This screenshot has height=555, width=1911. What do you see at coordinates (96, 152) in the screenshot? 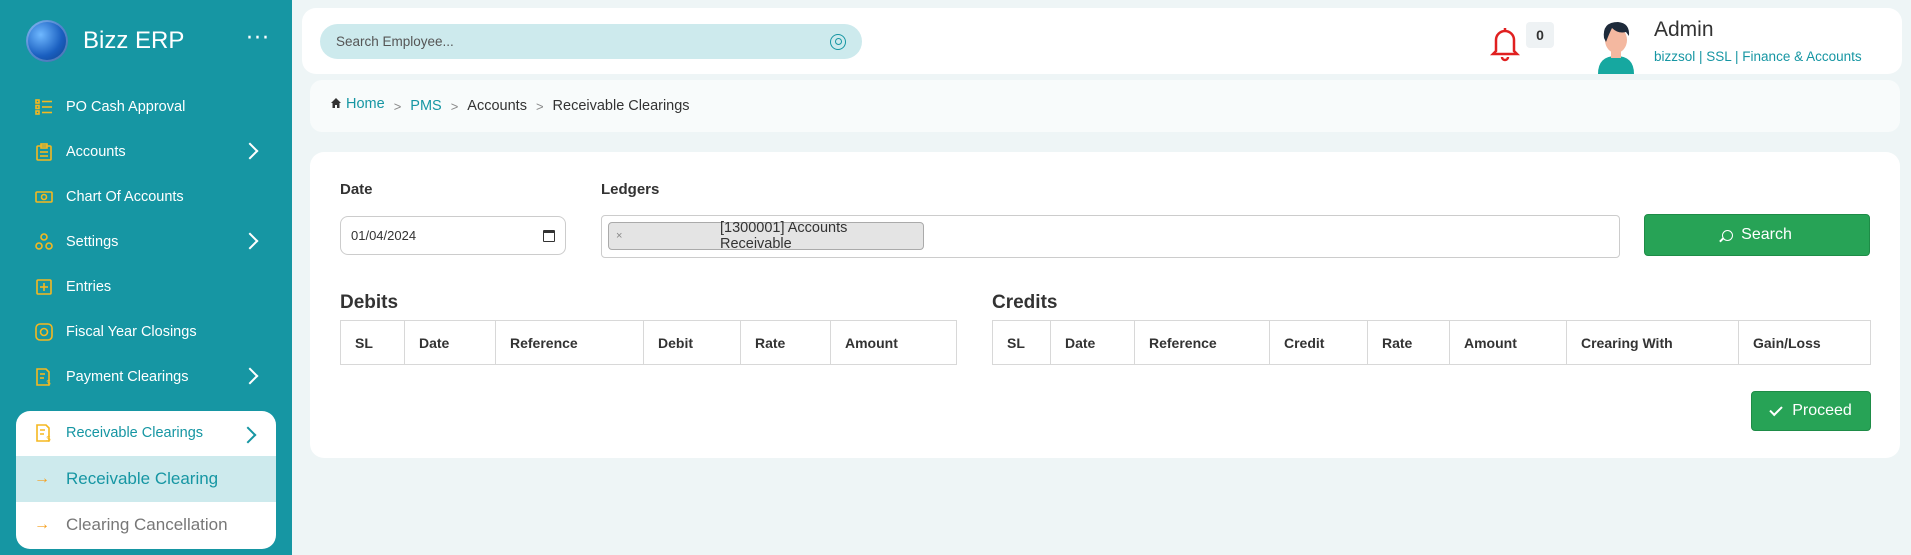
I see `sidebar-item-label: Accounts` at bounding box center [96, 152].